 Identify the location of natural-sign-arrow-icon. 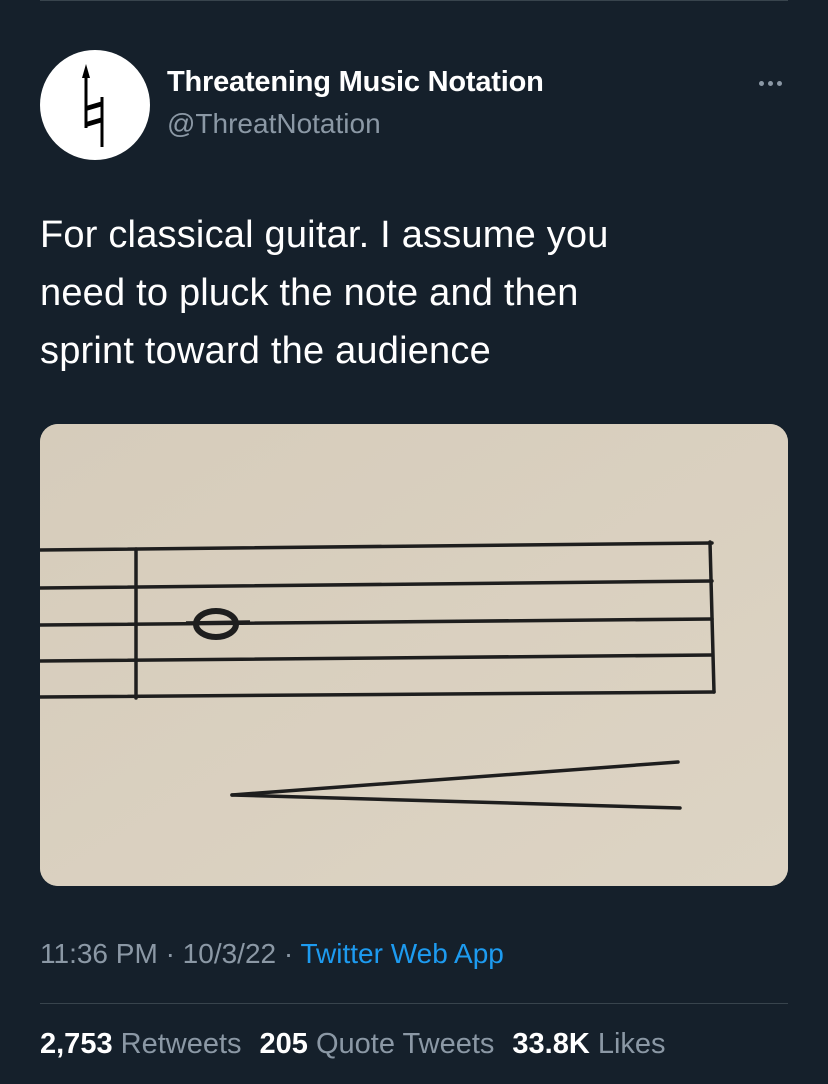
(93, 105).